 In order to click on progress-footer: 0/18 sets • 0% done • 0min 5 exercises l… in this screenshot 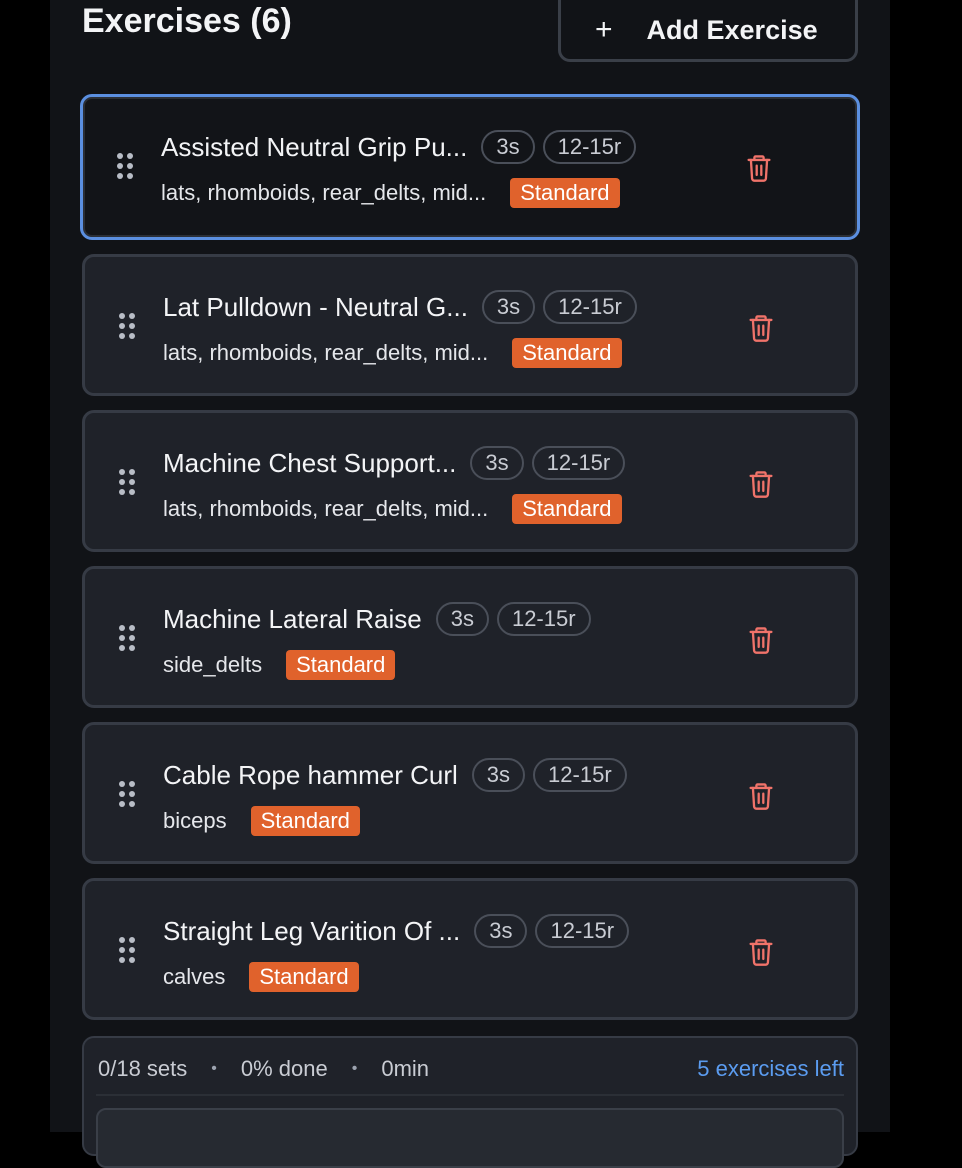, I will do `click(470, 1102)`.